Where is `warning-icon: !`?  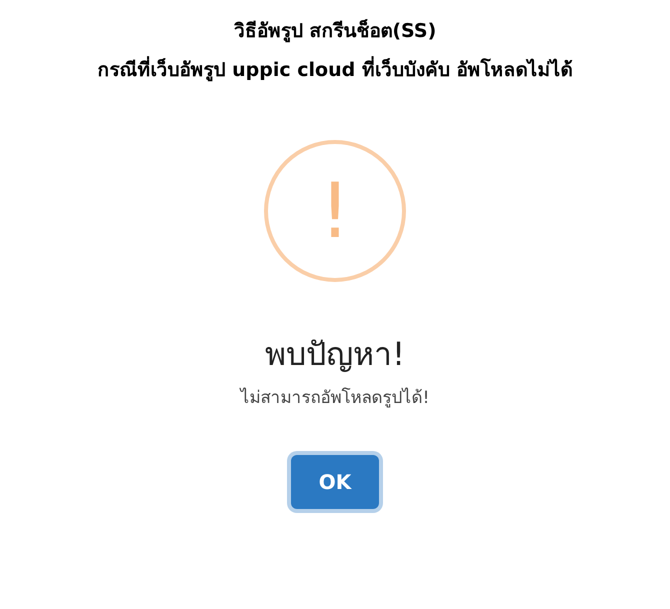
warning-icon: ! is located at coordinates (335, 211).